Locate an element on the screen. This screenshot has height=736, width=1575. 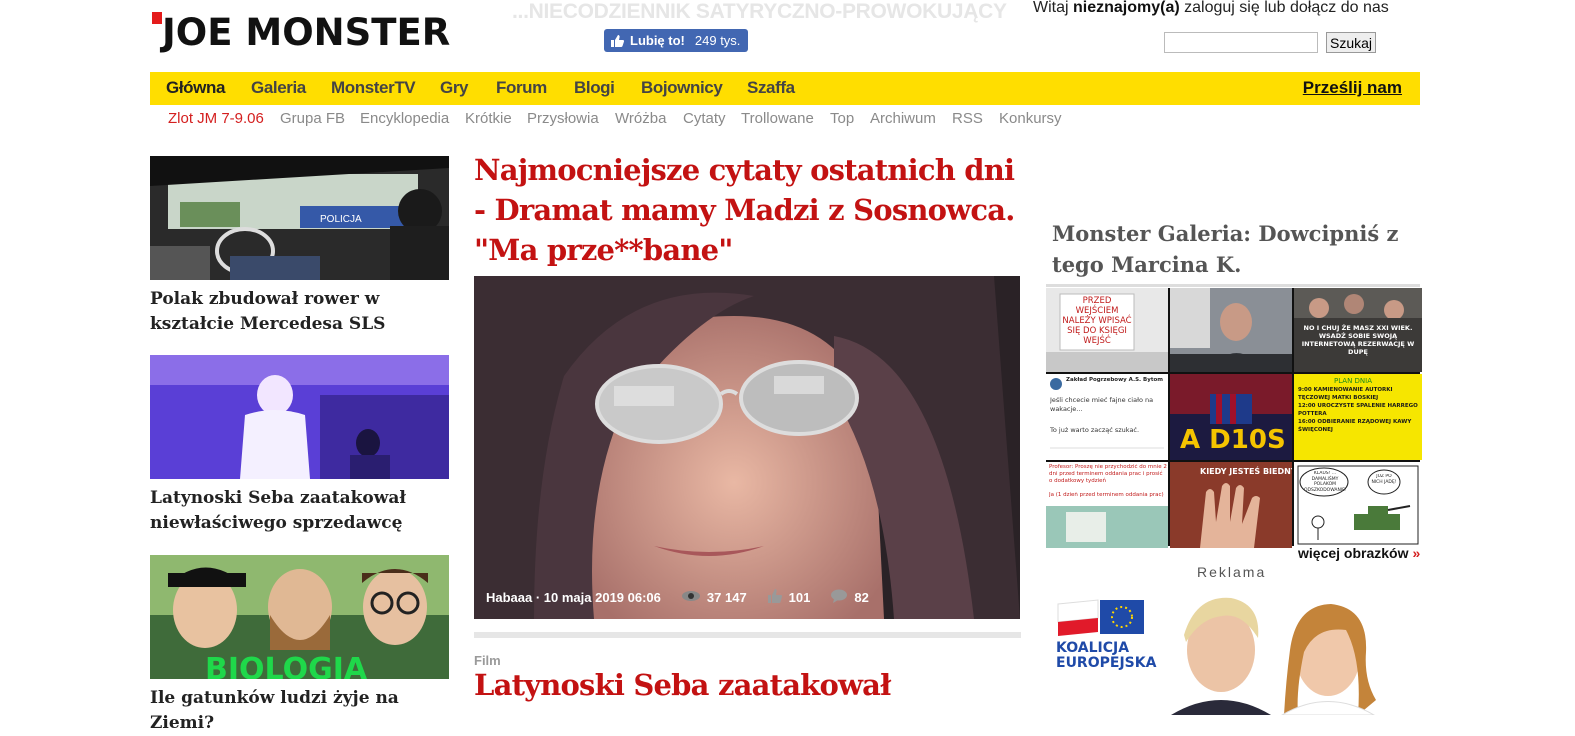
gallery-thumb-text: PLAN DNIA is located at coordinates (1353, 381).